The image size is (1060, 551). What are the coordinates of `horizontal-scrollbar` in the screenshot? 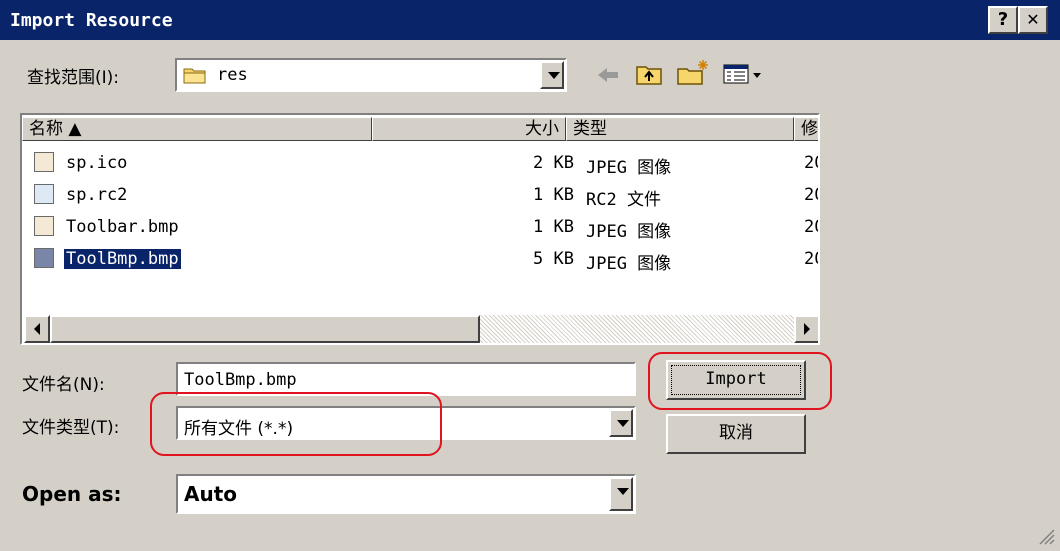 It's located at (421, 329).